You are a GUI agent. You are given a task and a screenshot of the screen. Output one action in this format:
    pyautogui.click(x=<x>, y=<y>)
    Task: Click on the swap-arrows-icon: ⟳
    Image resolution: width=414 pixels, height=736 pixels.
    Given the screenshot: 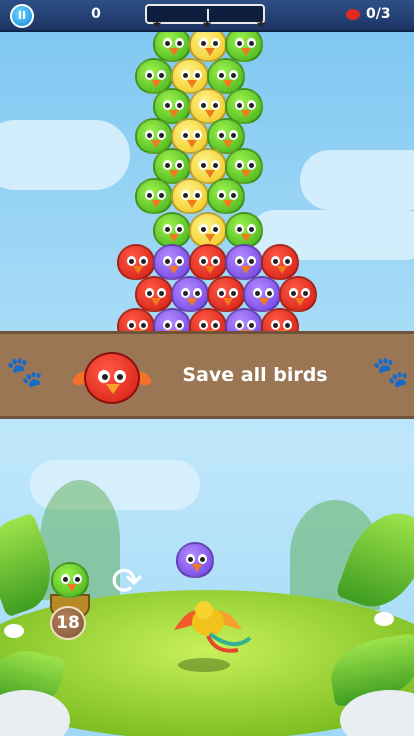 What is the action you would take?
    pyautogui.click(x=127, y=581)
    